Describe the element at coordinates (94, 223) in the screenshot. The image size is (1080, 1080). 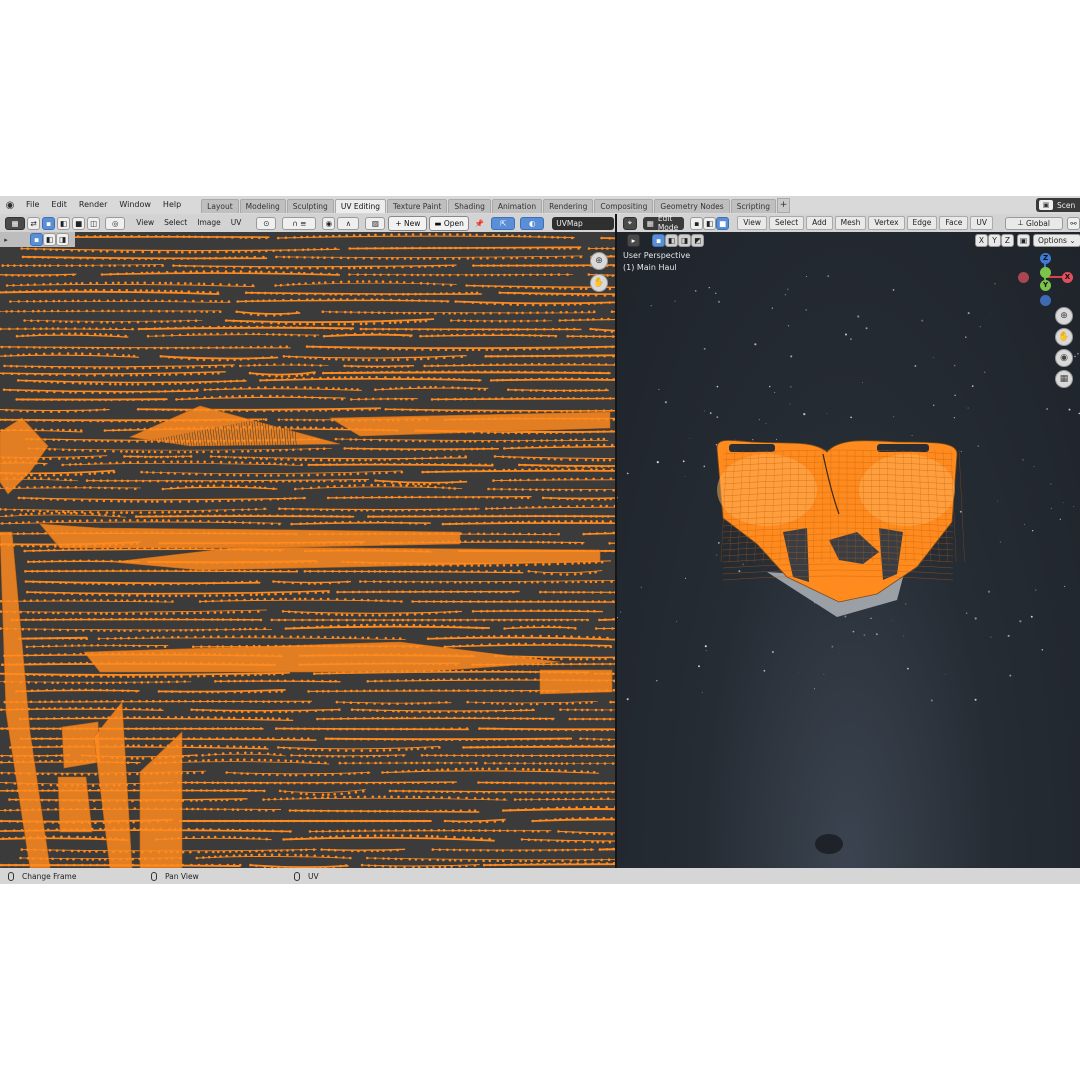
I see `island-select-icon: ◫` at that location.